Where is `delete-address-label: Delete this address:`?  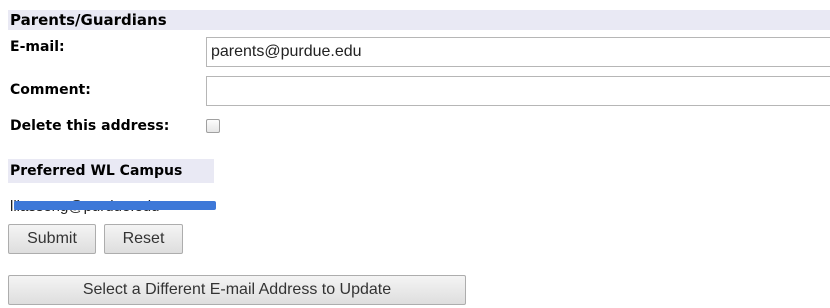 delete-address-label: Delete this address: is located at coordinates (90, 126).